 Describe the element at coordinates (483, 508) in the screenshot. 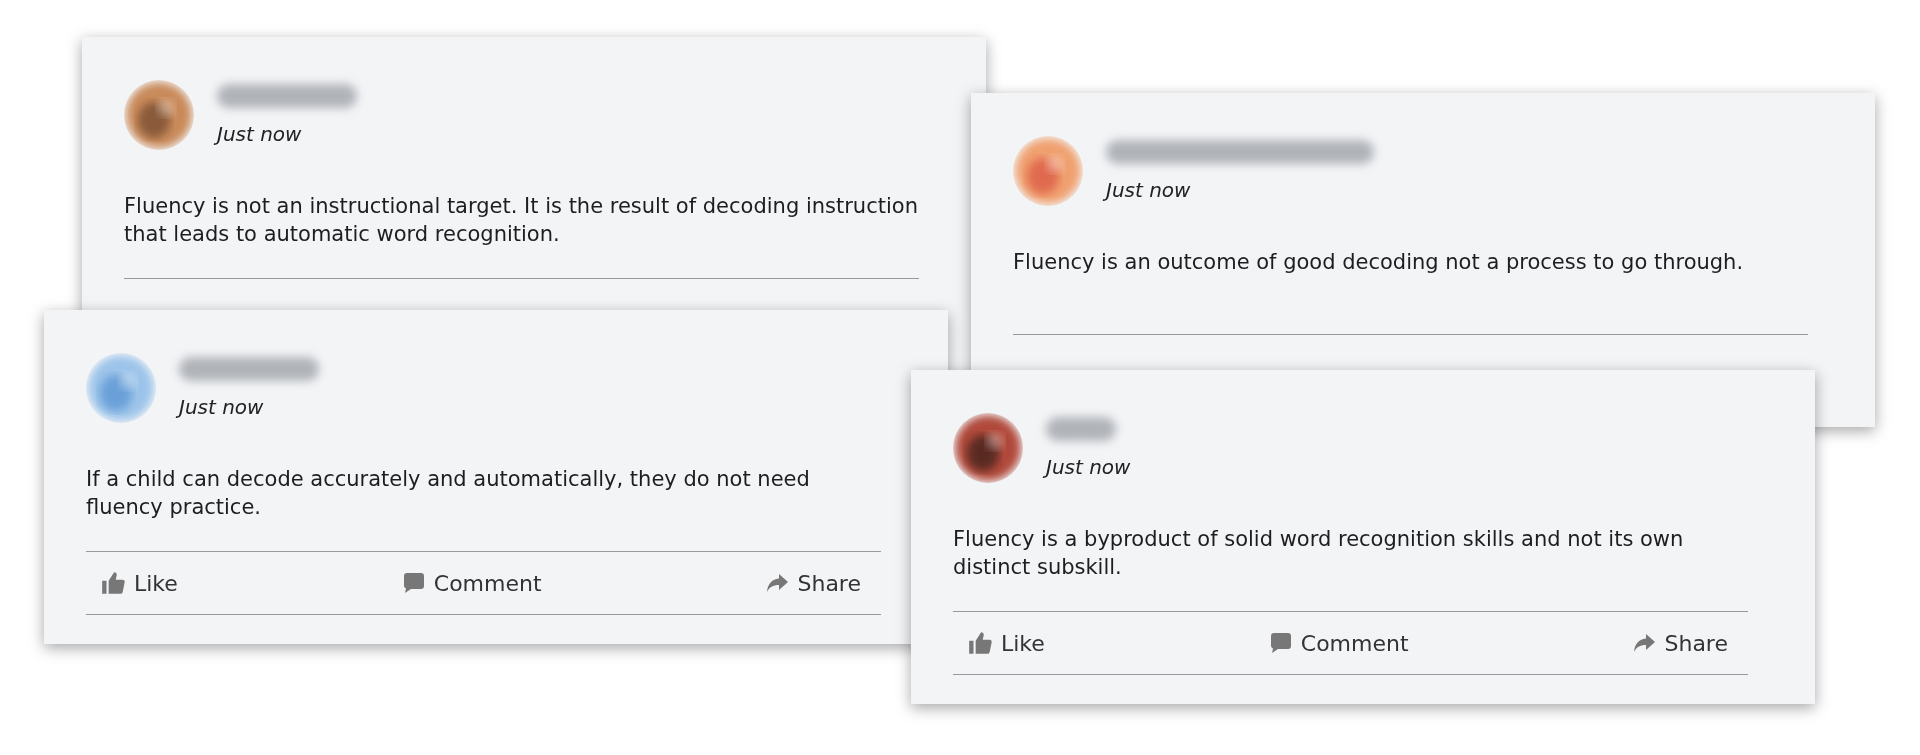

I see `post-text: If a child can decode accurately and automatically, they do not need fluency practice.` at that location.